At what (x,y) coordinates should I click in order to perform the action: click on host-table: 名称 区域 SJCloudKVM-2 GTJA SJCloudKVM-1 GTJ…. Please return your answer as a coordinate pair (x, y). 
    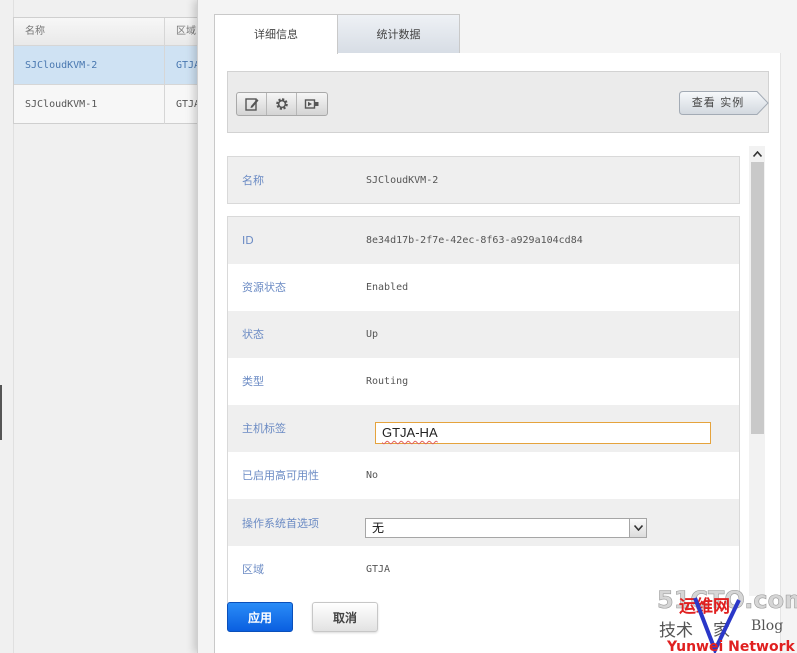
    Looking at the image, I should click on (113, 70).